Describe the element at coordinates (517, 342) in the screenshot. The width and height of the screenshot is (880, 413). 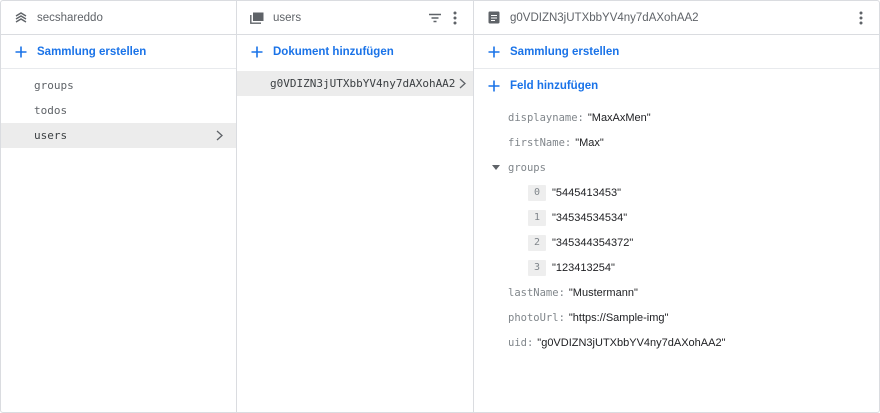
I see `field-key: uid` at that location.